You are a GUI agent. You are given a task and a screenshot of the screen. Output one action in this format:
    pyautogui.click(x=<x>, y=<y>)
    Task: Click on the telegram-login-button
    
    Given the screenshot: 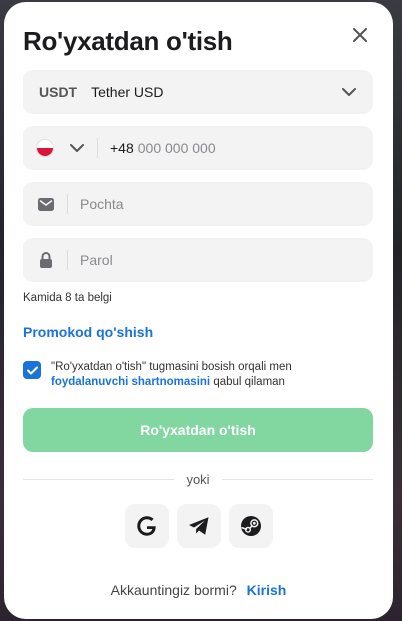 What is the action you would take?
    pyautogui.click(x=199, y=526)
    